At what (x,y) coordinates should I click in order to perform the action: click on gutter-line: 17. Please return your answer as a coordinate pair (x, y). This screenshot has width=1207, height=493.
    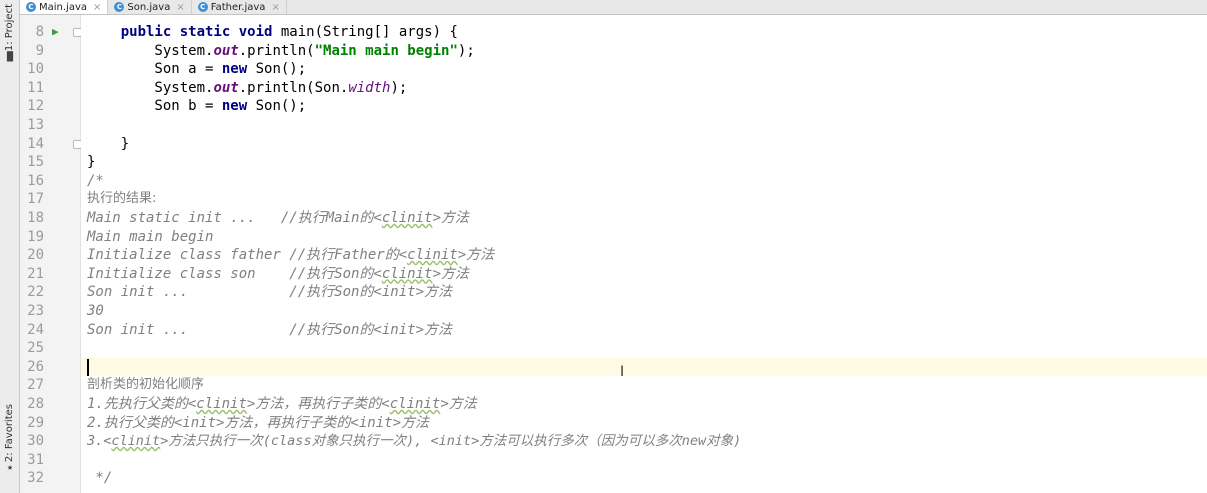
    Looking at the image, I should click on (50, 199).